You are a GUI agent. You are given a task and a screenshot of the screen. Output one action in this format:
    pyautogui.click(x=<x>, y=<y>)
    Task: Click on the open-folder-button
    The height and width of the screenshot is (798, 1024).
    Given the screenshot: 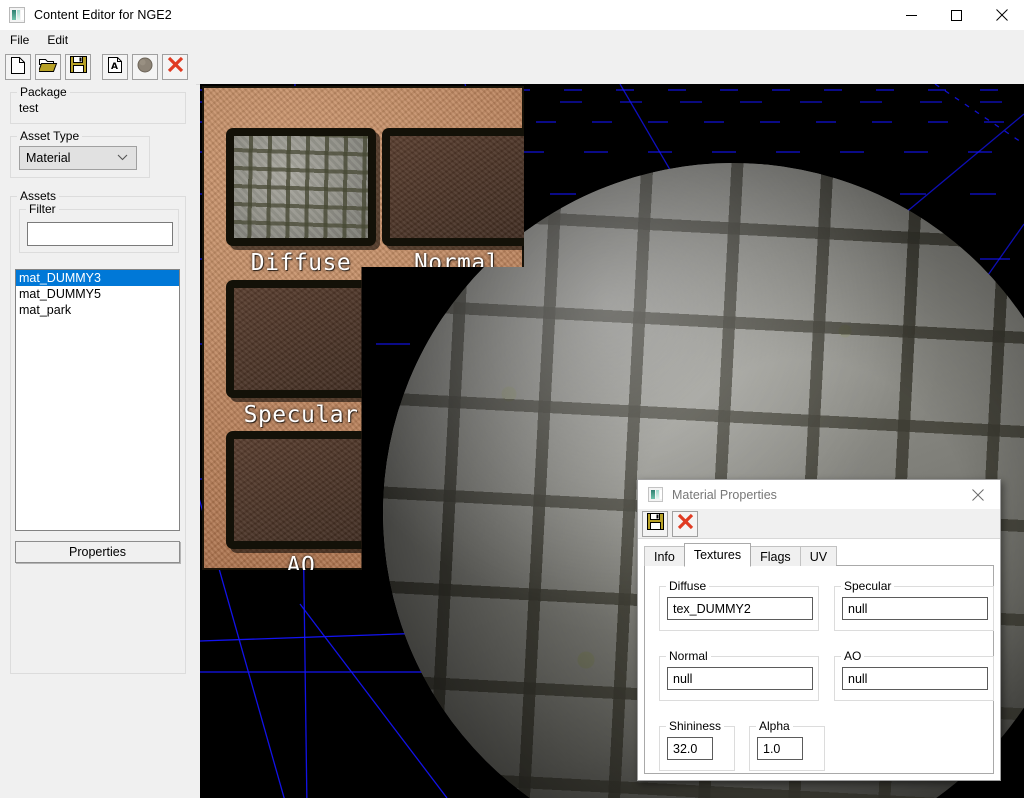 What is the action you would take?
    pyautogui.click(x=48, y=67)
    